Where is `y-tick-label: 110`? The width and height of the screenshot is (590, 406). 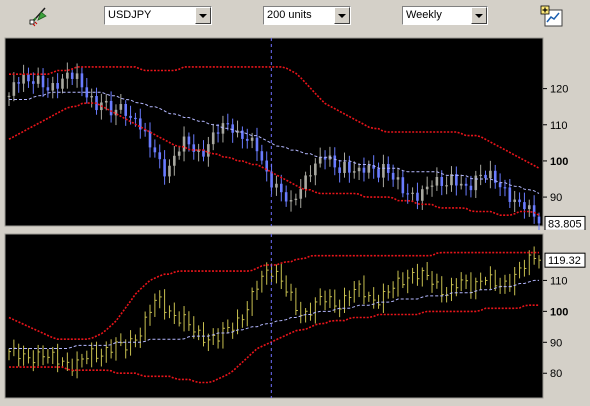 y-tick-label: 110 is located at coordinates (559, 281).